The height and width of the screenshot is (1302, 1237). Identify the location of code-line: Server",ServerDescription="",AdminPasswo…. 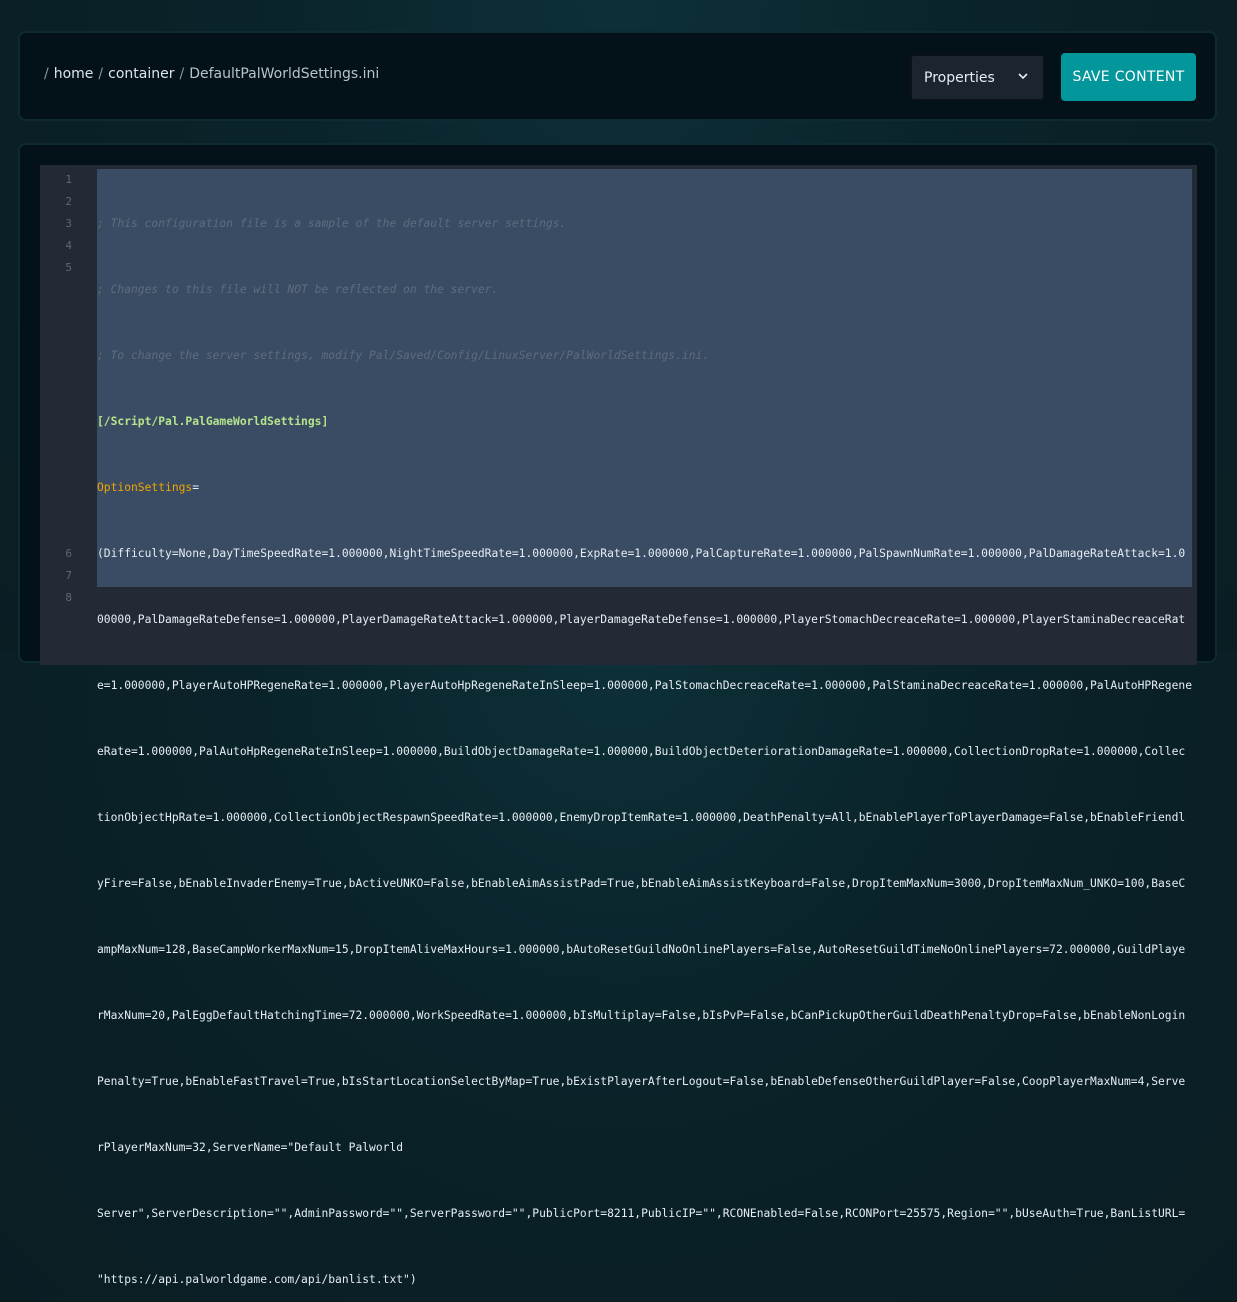
(641, 1213).